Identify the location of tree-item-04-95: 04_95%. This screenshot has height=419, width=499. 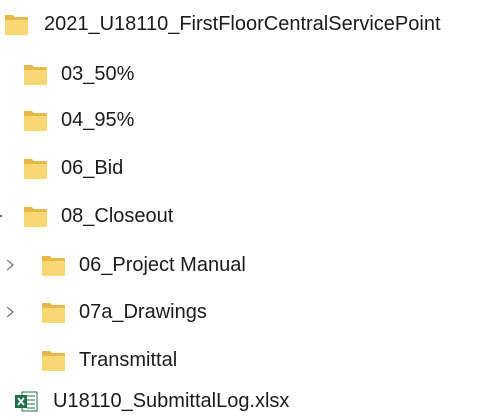
(249, 120).